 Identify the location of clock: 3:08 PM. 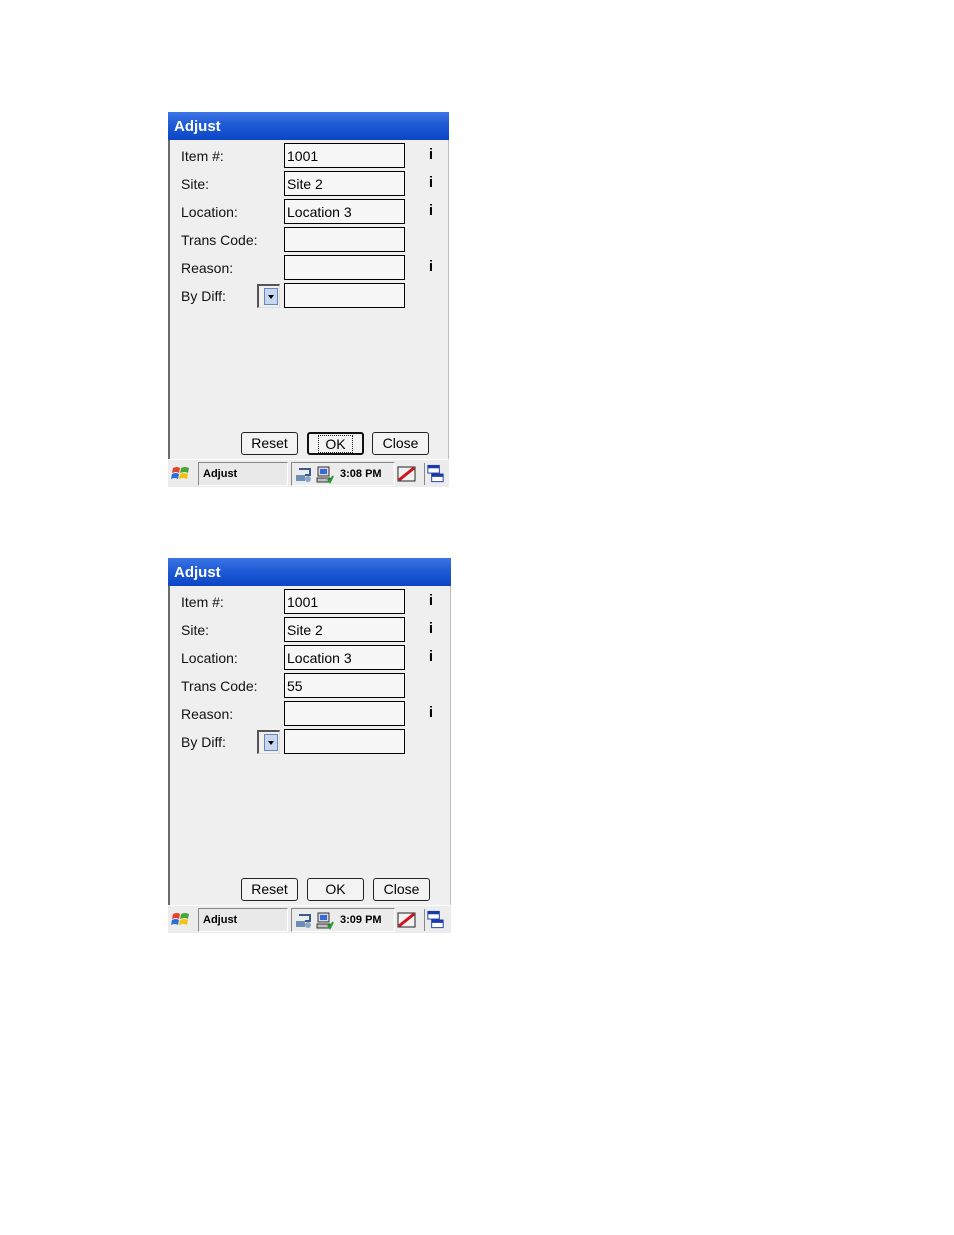
(361, 474).